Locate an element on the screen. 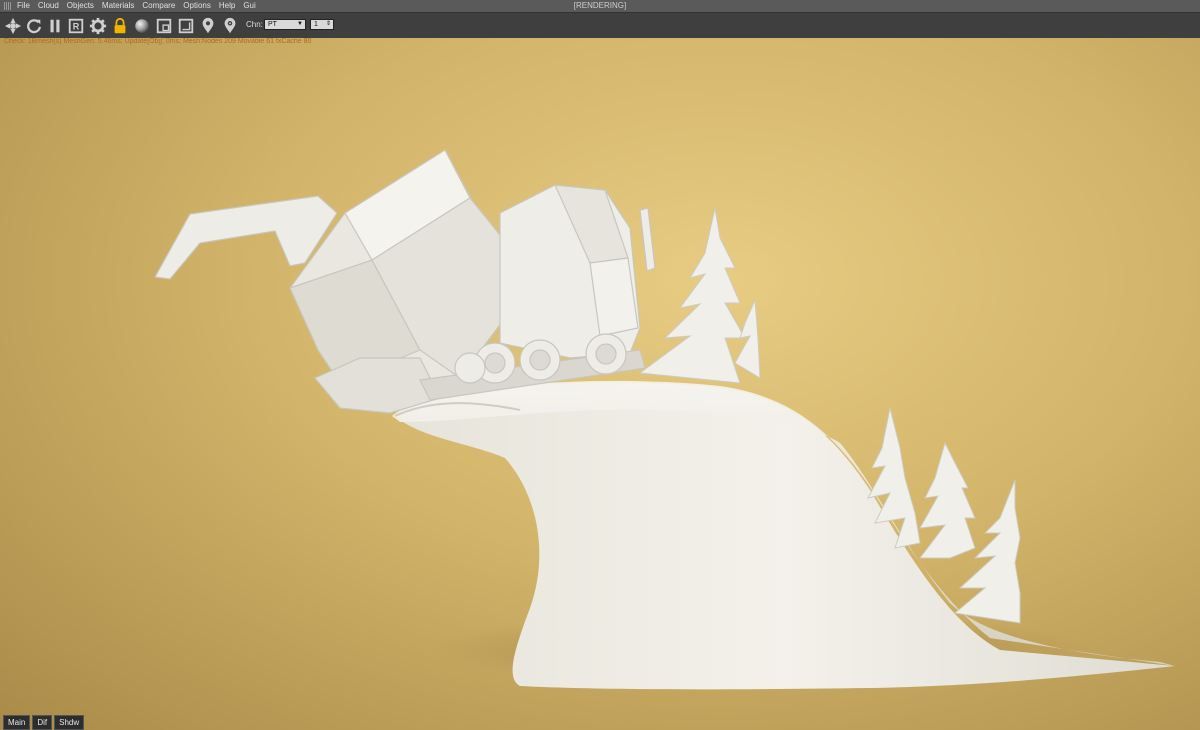 Image resolution: width=1200 pixels, height=730 pixels. svg-text: R is located at coordinates (76, 27).